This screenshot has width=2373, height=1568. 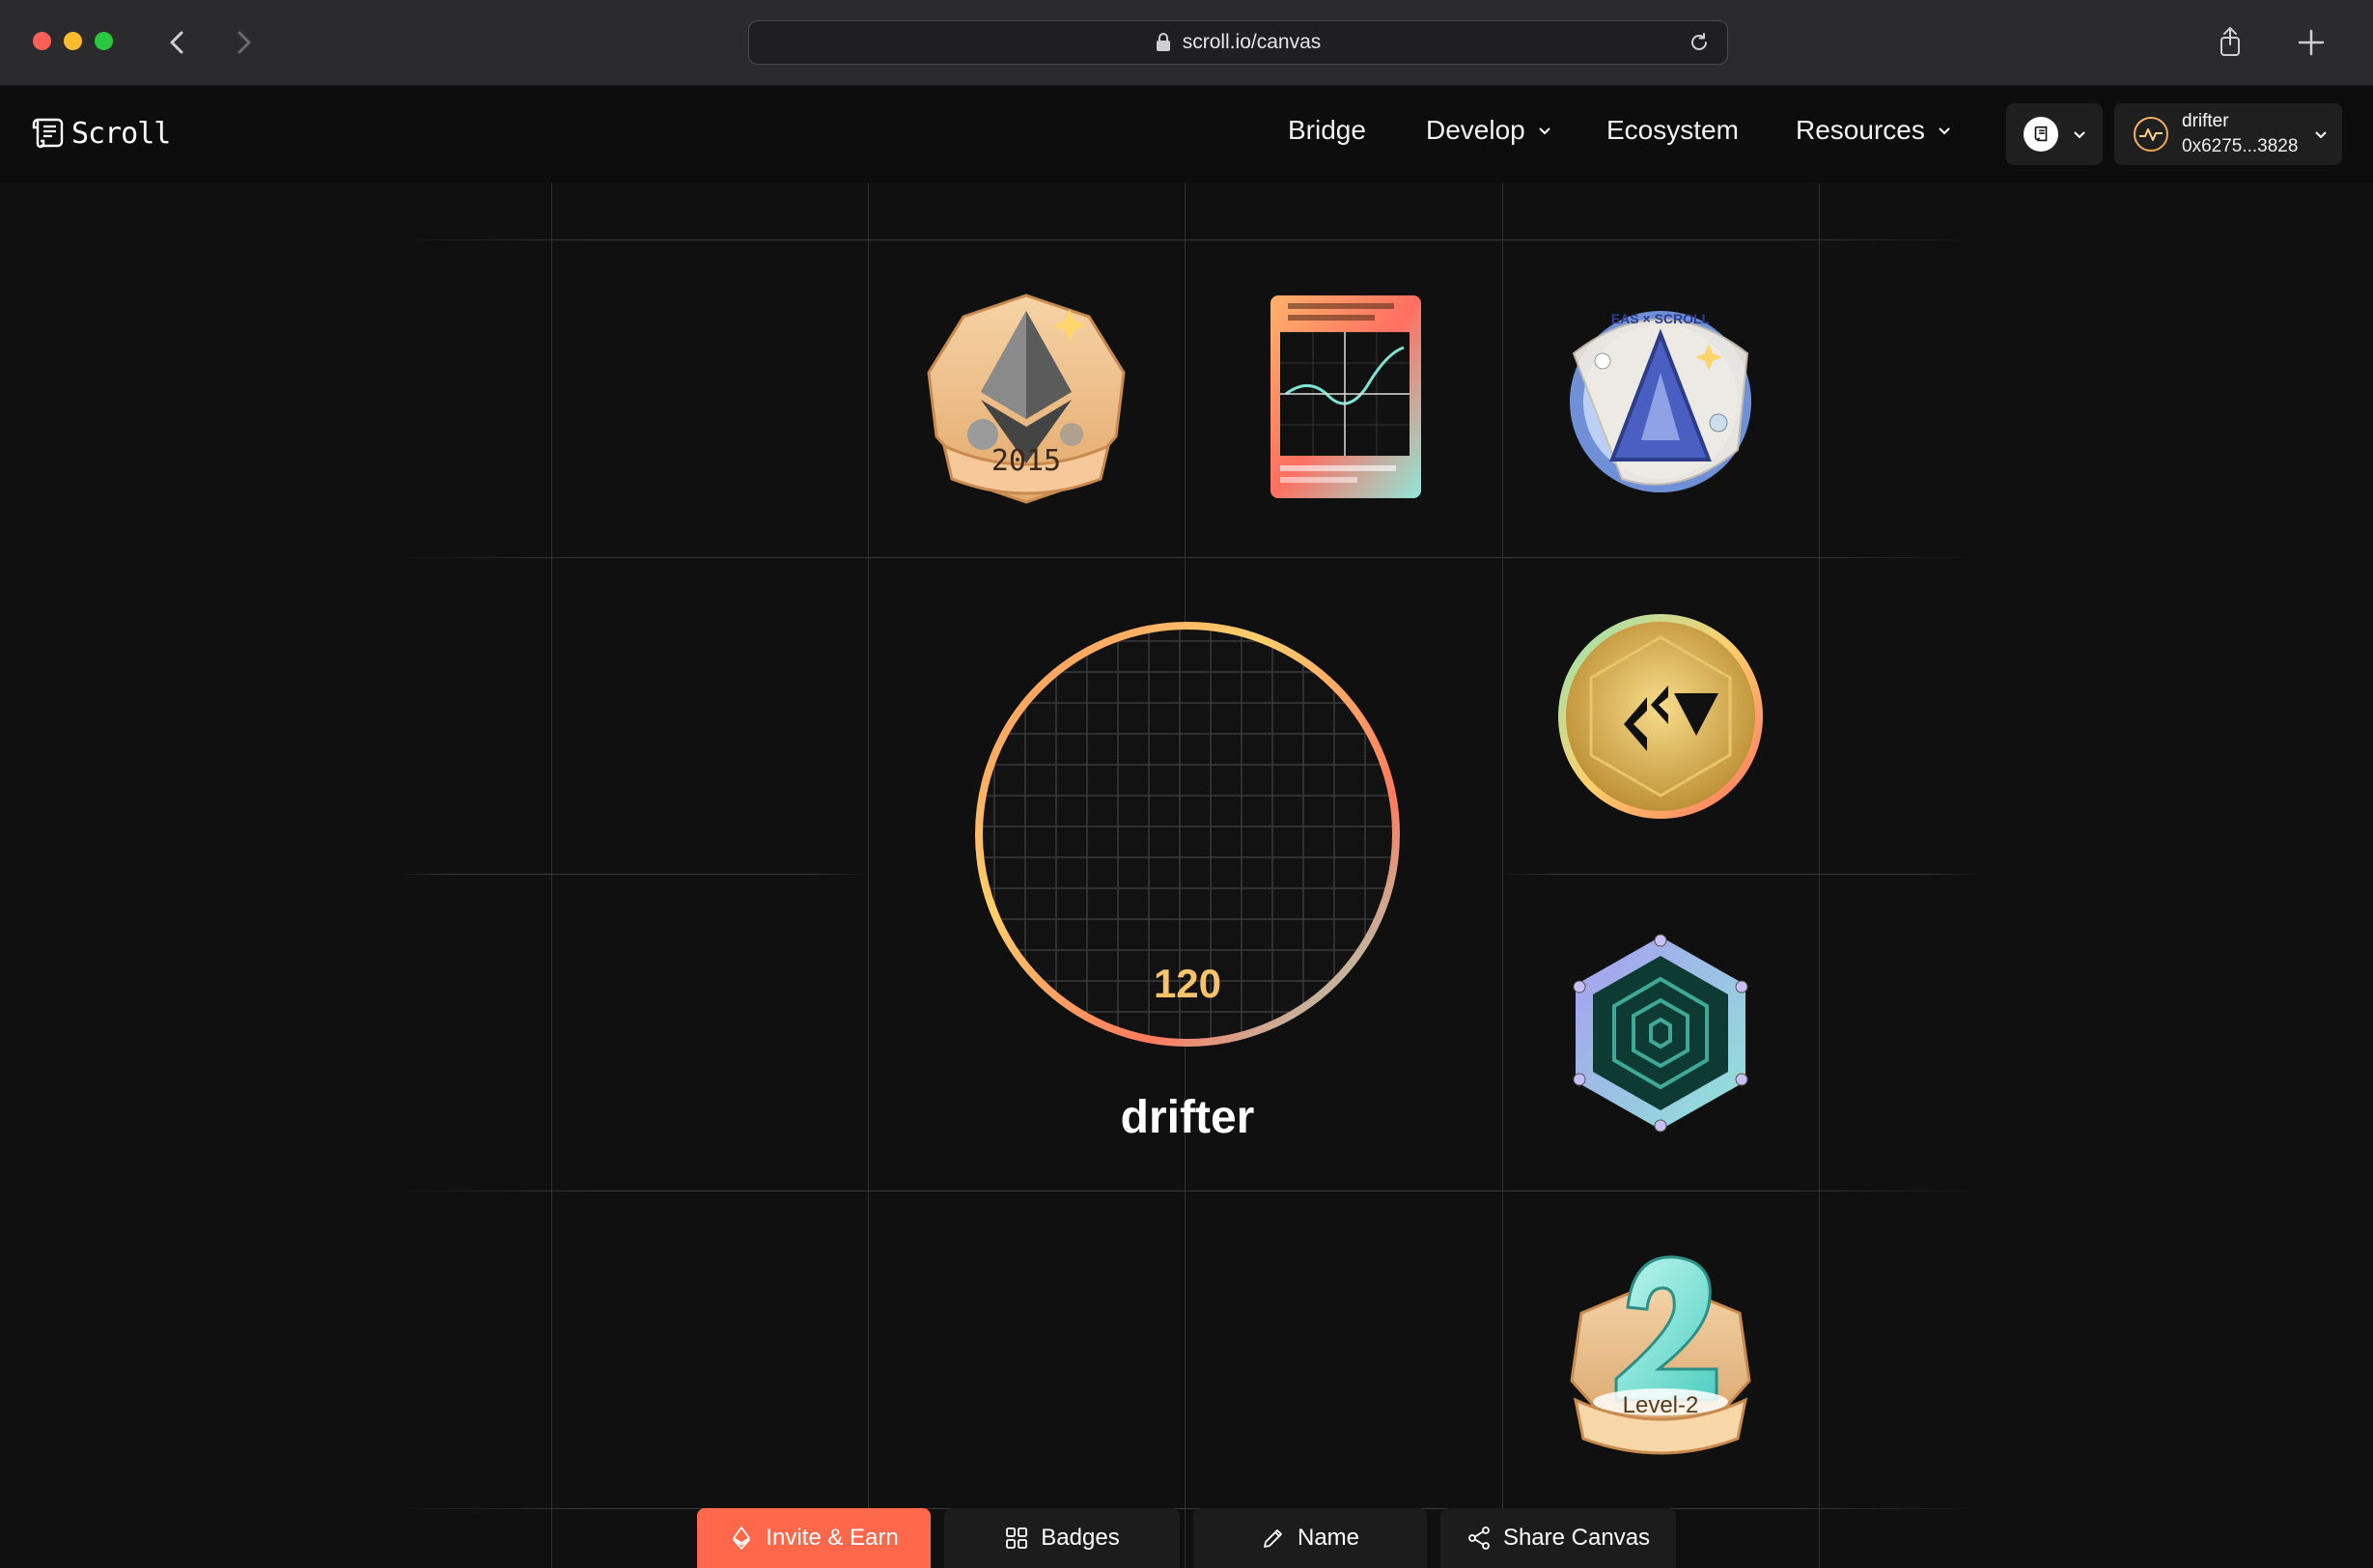 What do you see at coordinates (1081, 1538) in the screenshot?
I see `badges-label: Badges` at bounding box center [1081, 1538].